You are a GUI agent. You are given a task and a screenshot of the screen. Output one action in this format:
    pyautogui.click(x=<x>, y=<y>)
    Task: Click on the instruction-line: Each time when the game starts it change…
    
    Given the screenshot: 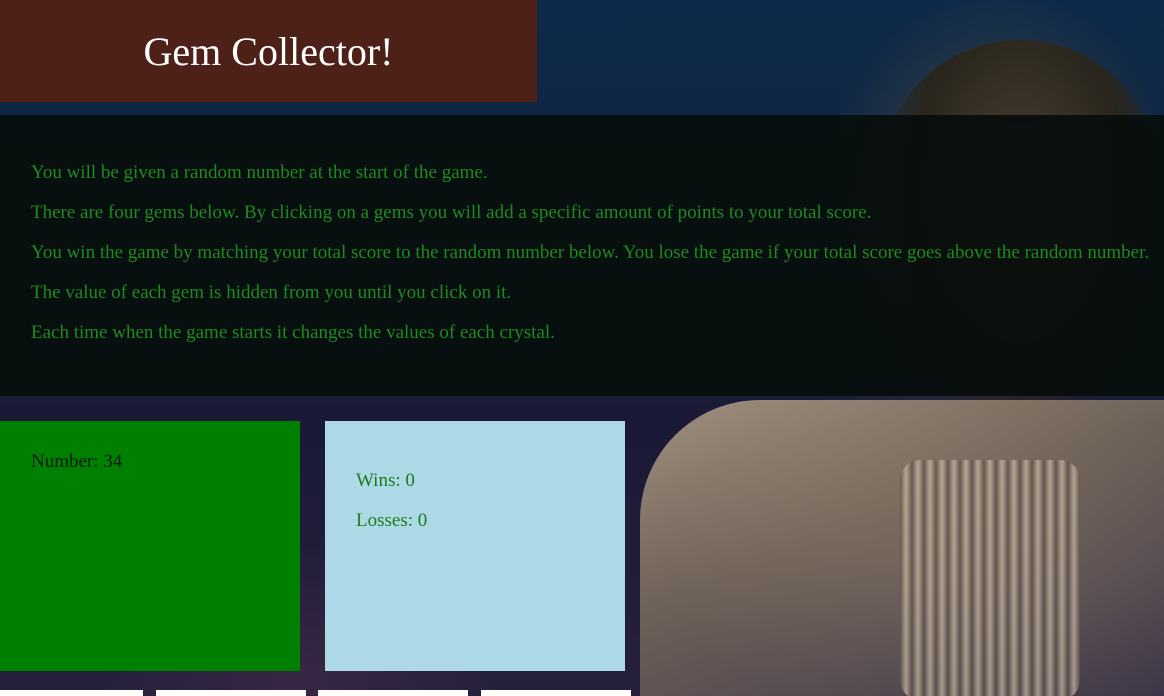 What is the action you would take?
    pyautogui.click(x=293, y=332)
    